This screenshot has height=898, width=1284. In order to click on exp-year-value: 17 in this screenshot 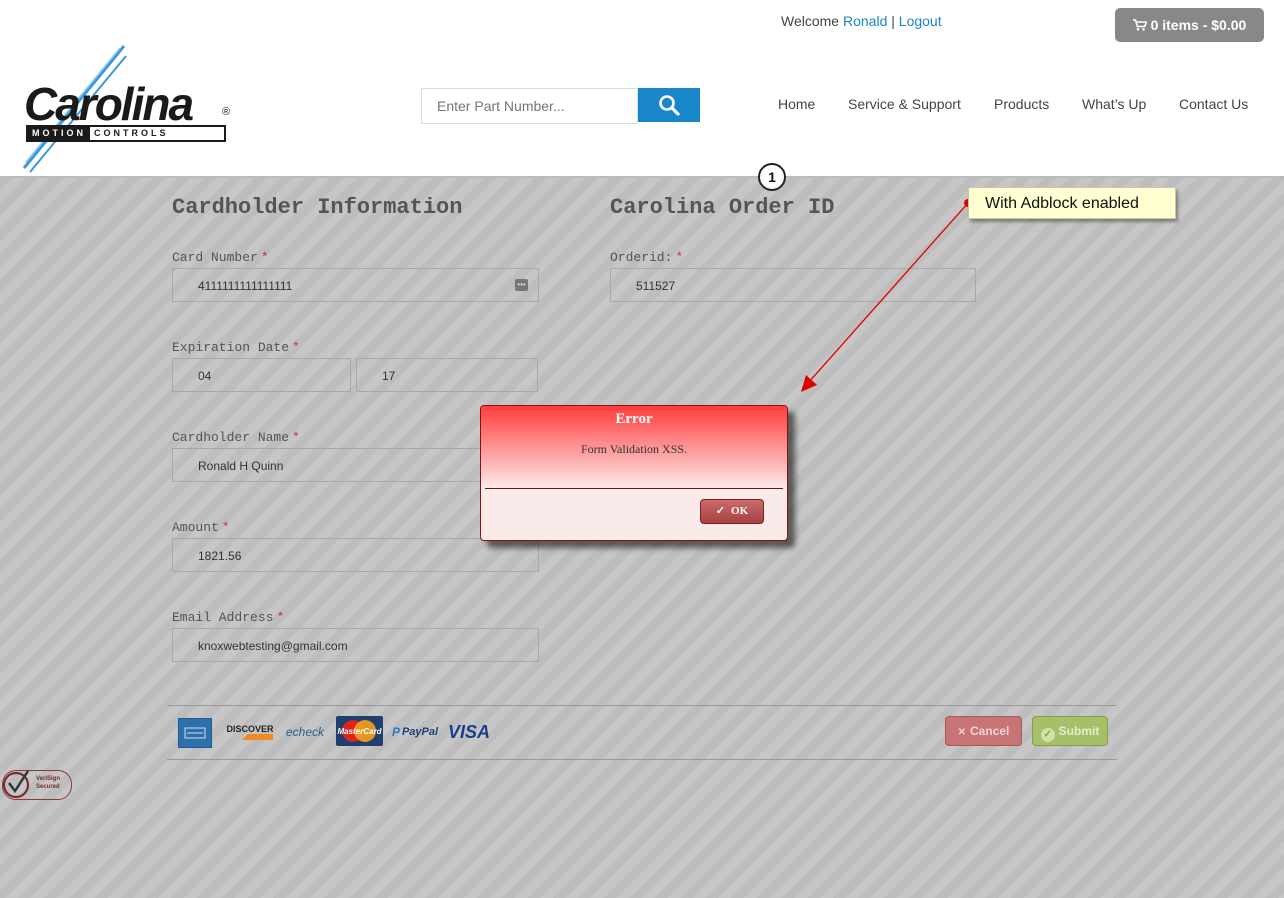, I will do `click(389, 376)`.